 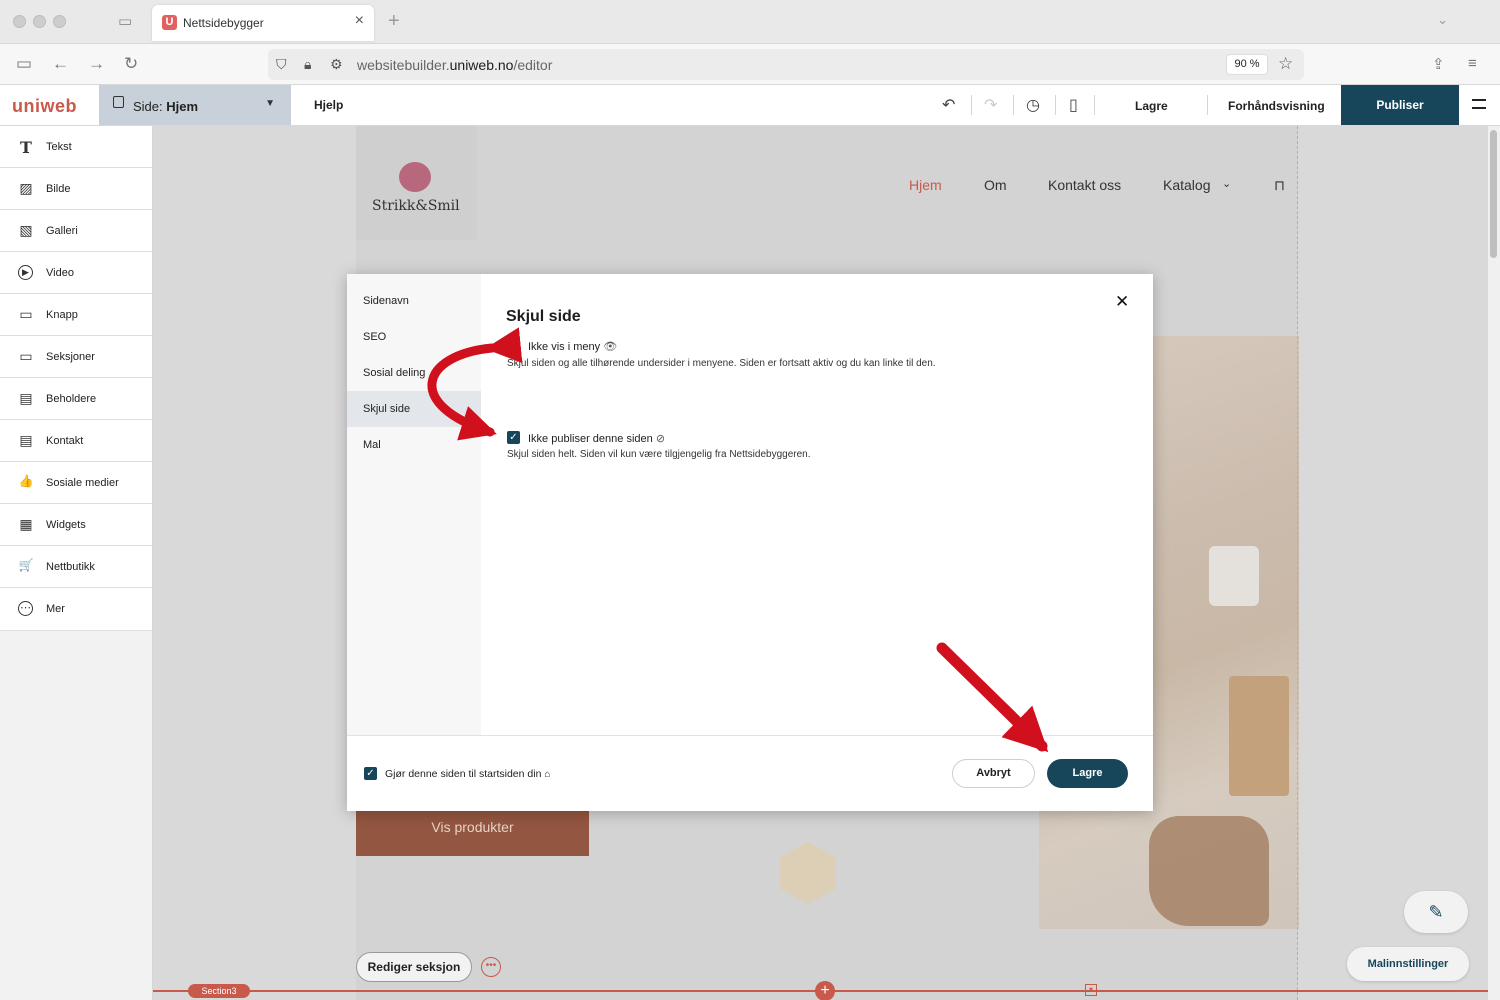 What do you see at coordinates (1494, 563) in the screenshot?
I see `canvas-scrollbar` at bounding box center [1494, 563].